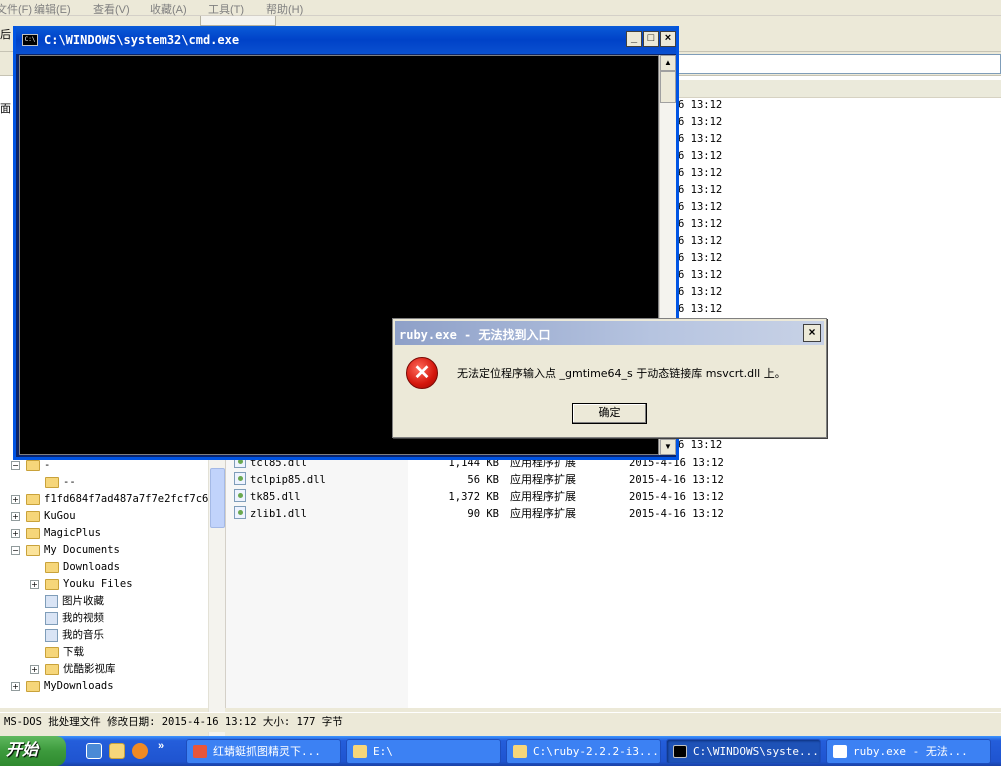  What do you see at coordinates (383, 751) in the screenshot?
I see `taskbar-button-label: E:\` at bounding box center [383, 751].